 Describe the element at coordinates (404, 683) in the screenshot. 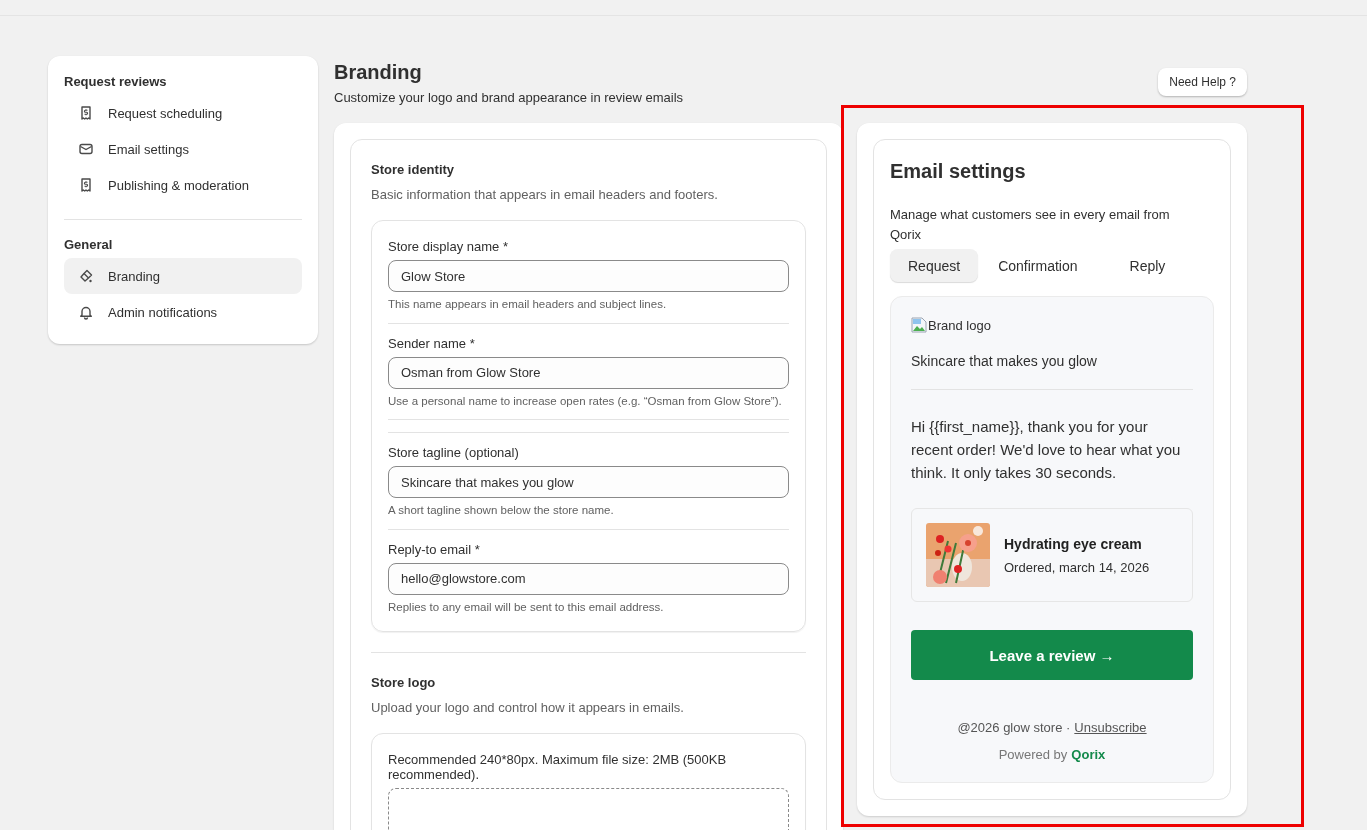

I see `section-title: Store logo` at that location.